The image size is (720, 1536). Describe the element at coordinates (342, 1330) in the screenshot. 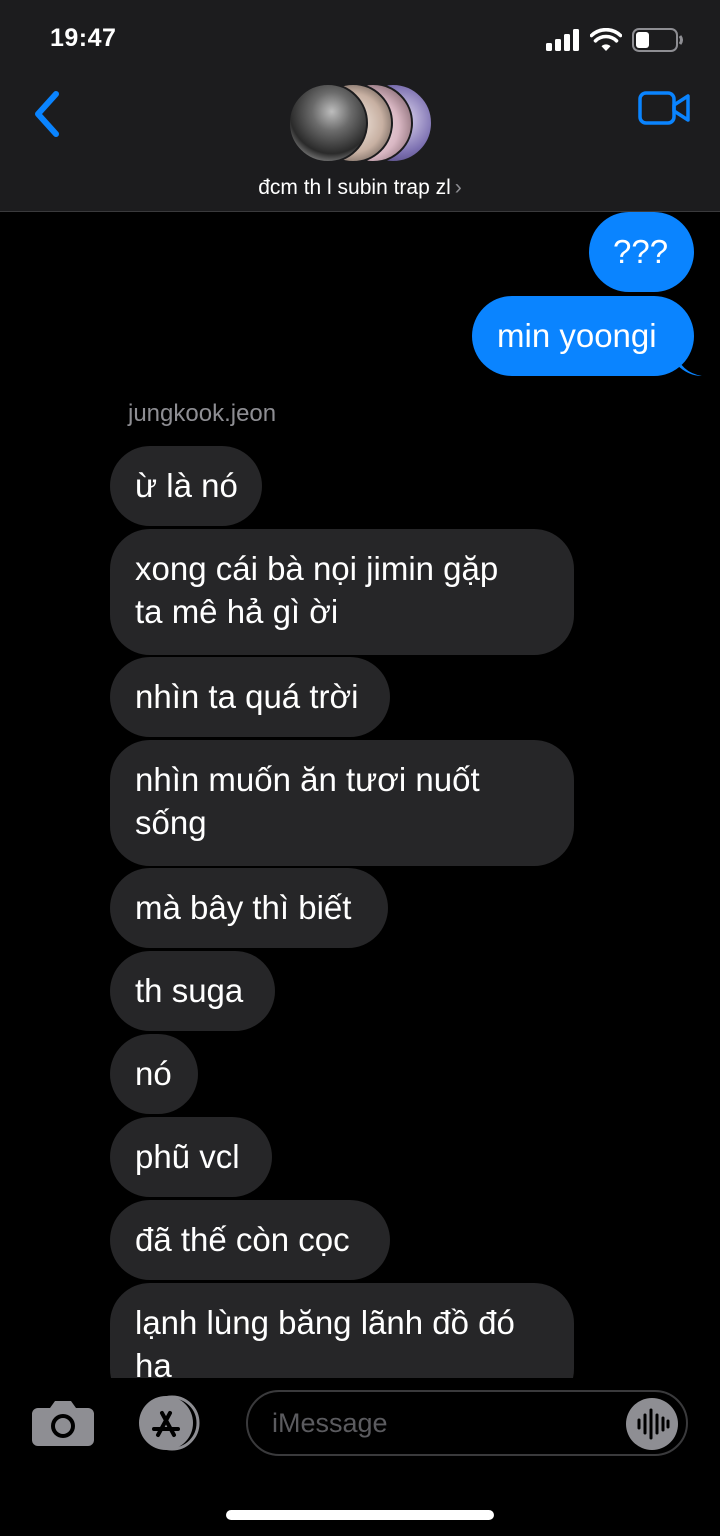

I see `incoming-message: lạnh lùng băng lãnh đồ đó ha` at that location.